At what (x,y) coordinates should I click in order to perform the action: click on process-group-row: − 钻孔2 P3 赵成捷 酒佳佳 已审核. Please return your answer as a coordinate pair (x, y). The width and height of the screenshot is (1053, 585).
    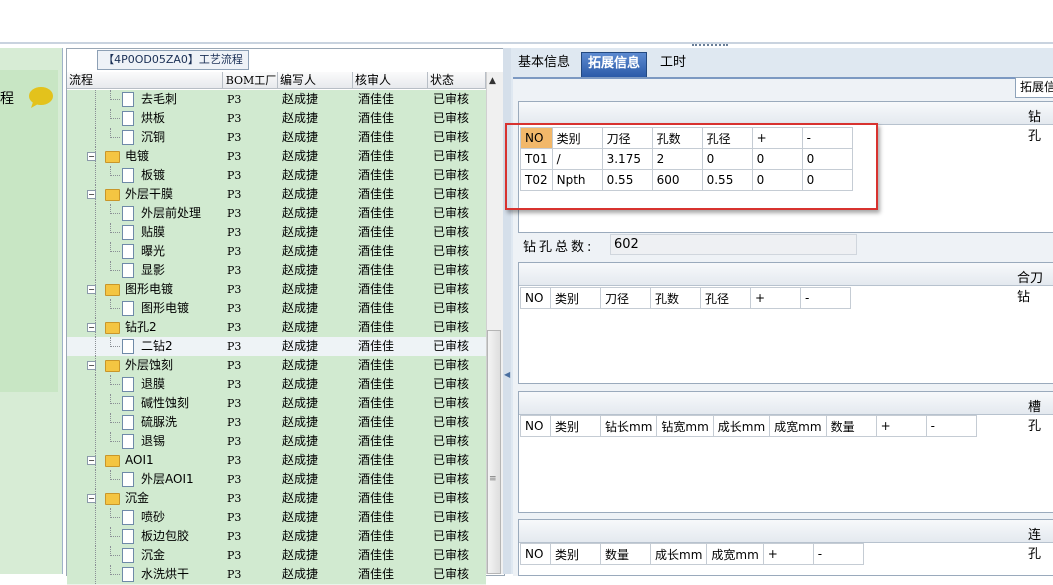
    Looking at the image, I should click on (276, 328).